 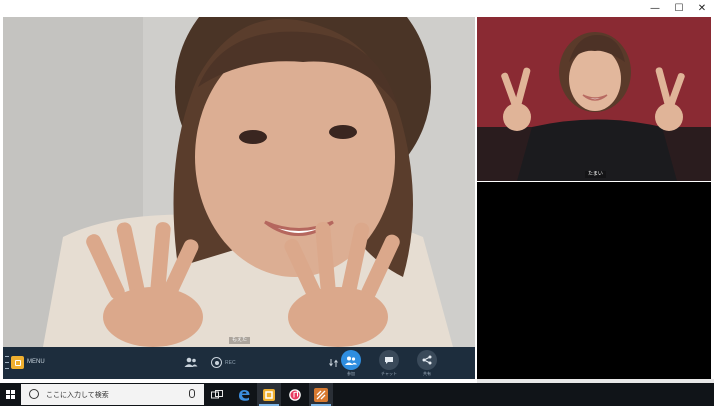 I want to click on search-placeholder: ここに入力して検索, so click(x=77, y=395).